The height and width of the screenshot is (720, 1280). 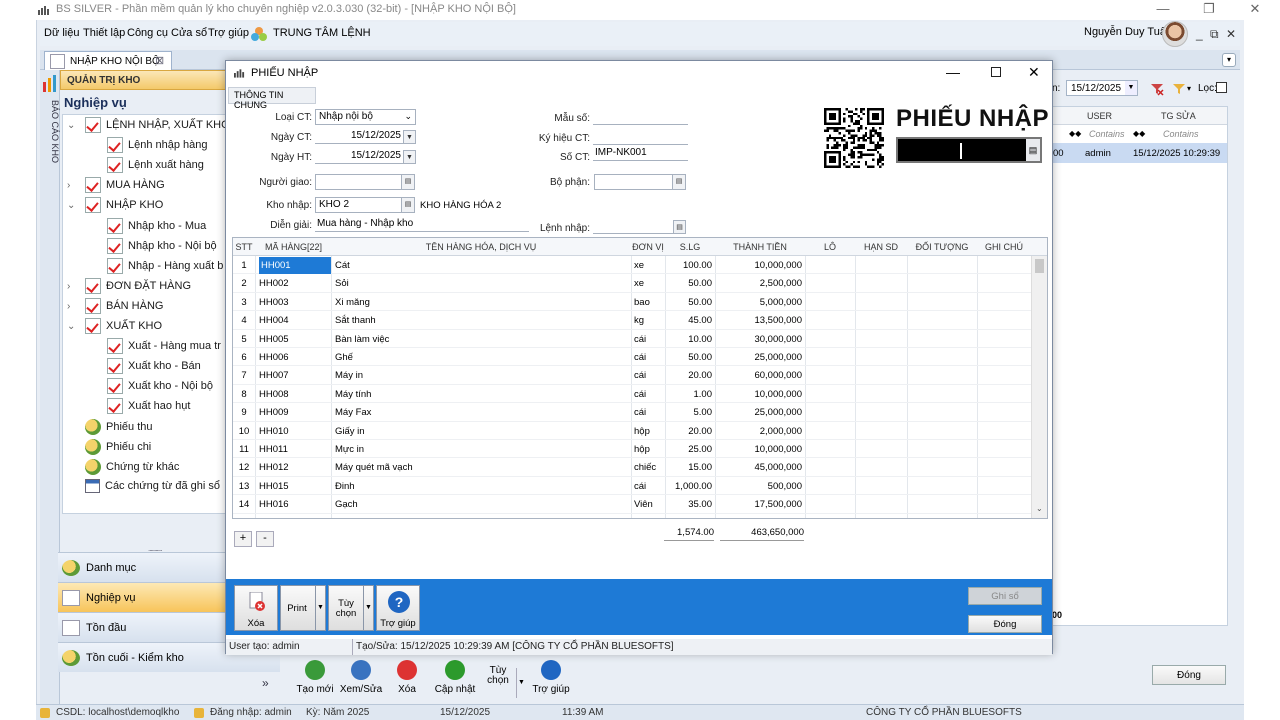 I want to click on menu-trung-tam-lenh: TRUNG TÂM LỆNH, so click(x=322, y=33).